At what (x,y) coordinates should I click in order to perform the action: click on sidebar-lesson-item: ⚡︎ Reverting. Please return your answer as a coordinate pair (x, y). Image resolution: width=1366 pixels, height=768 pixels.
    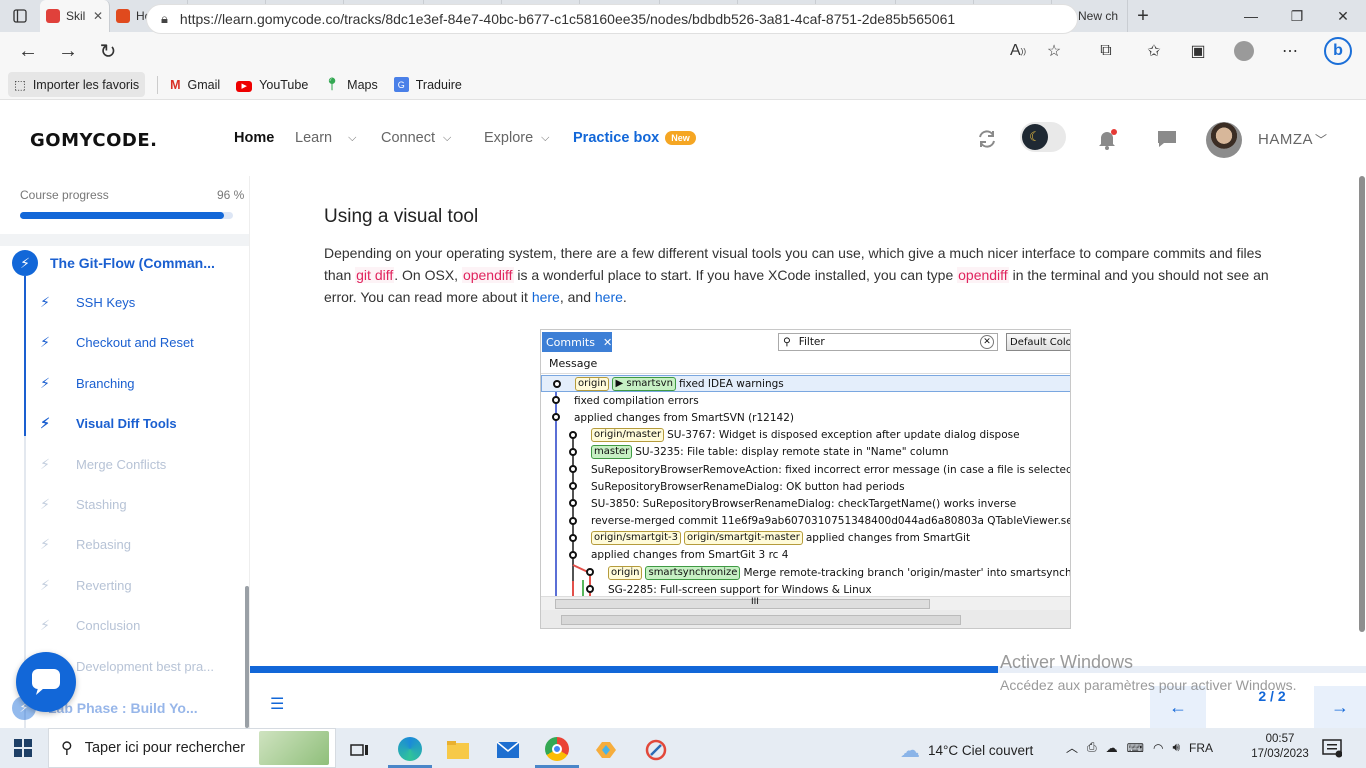
    Looking at the image, I should click on (85, 585).